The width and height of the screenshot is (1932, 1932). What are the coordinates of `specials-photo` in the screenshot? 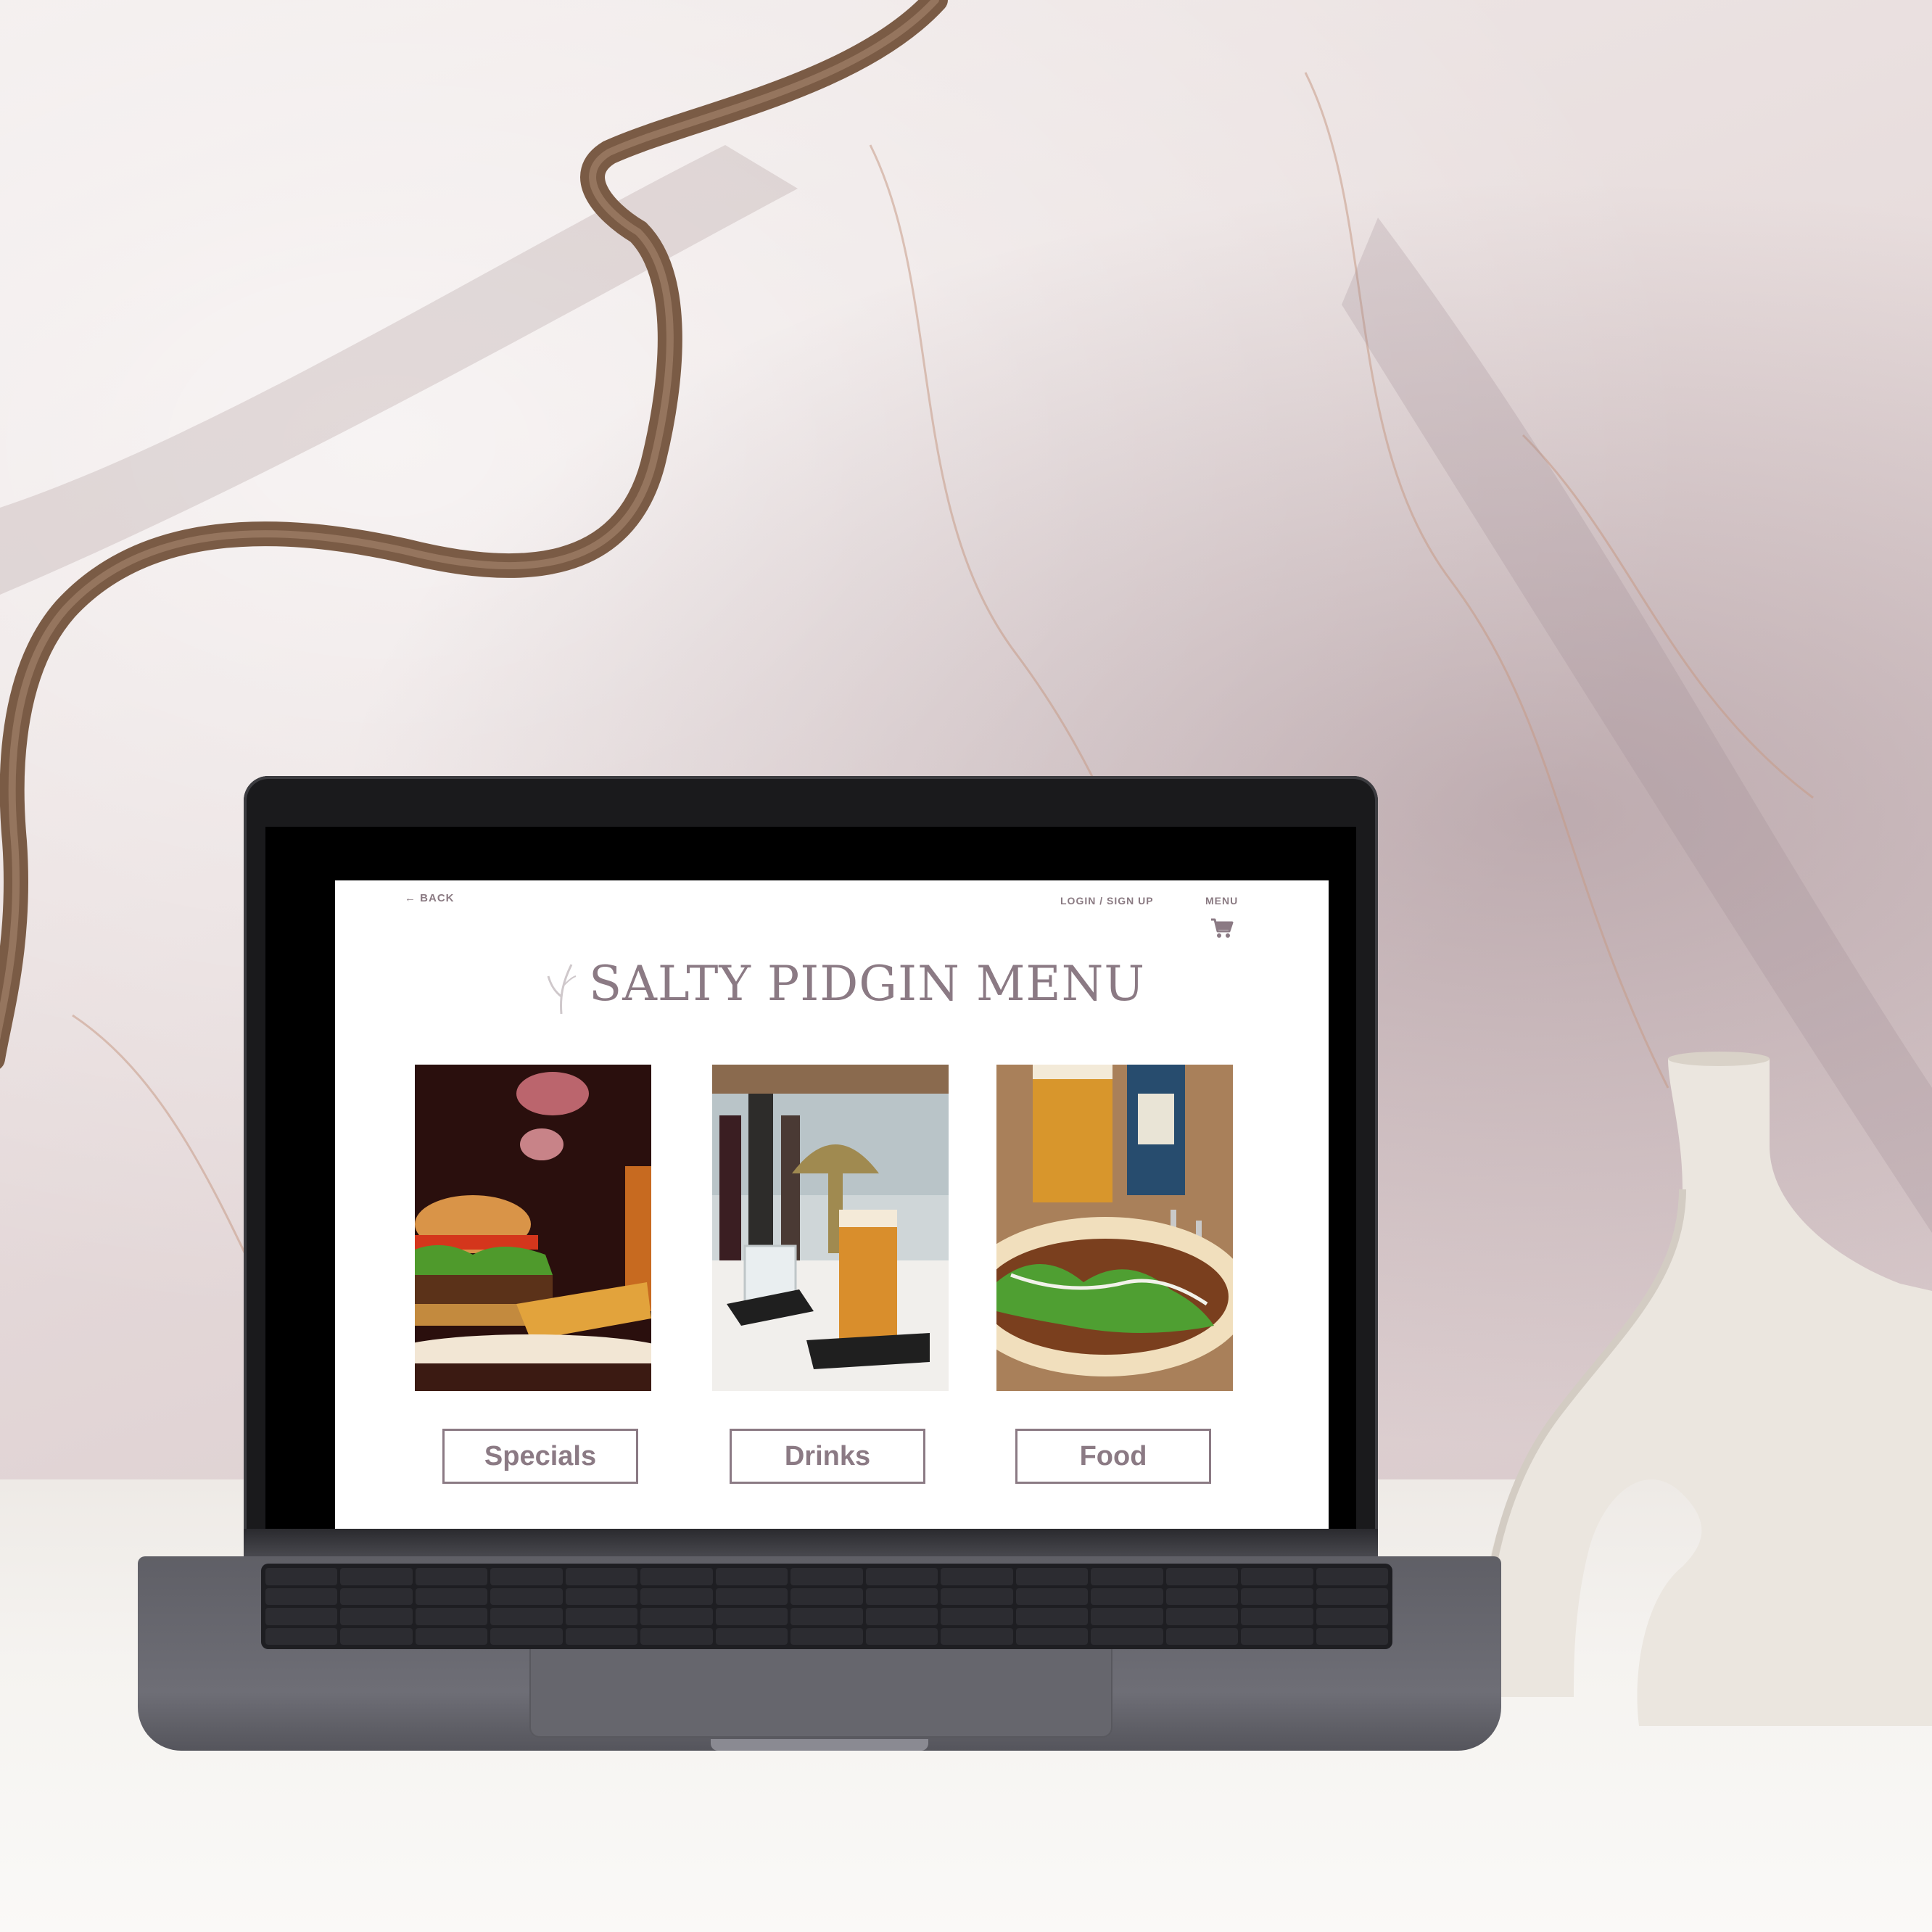 It's located at (533, 1228).